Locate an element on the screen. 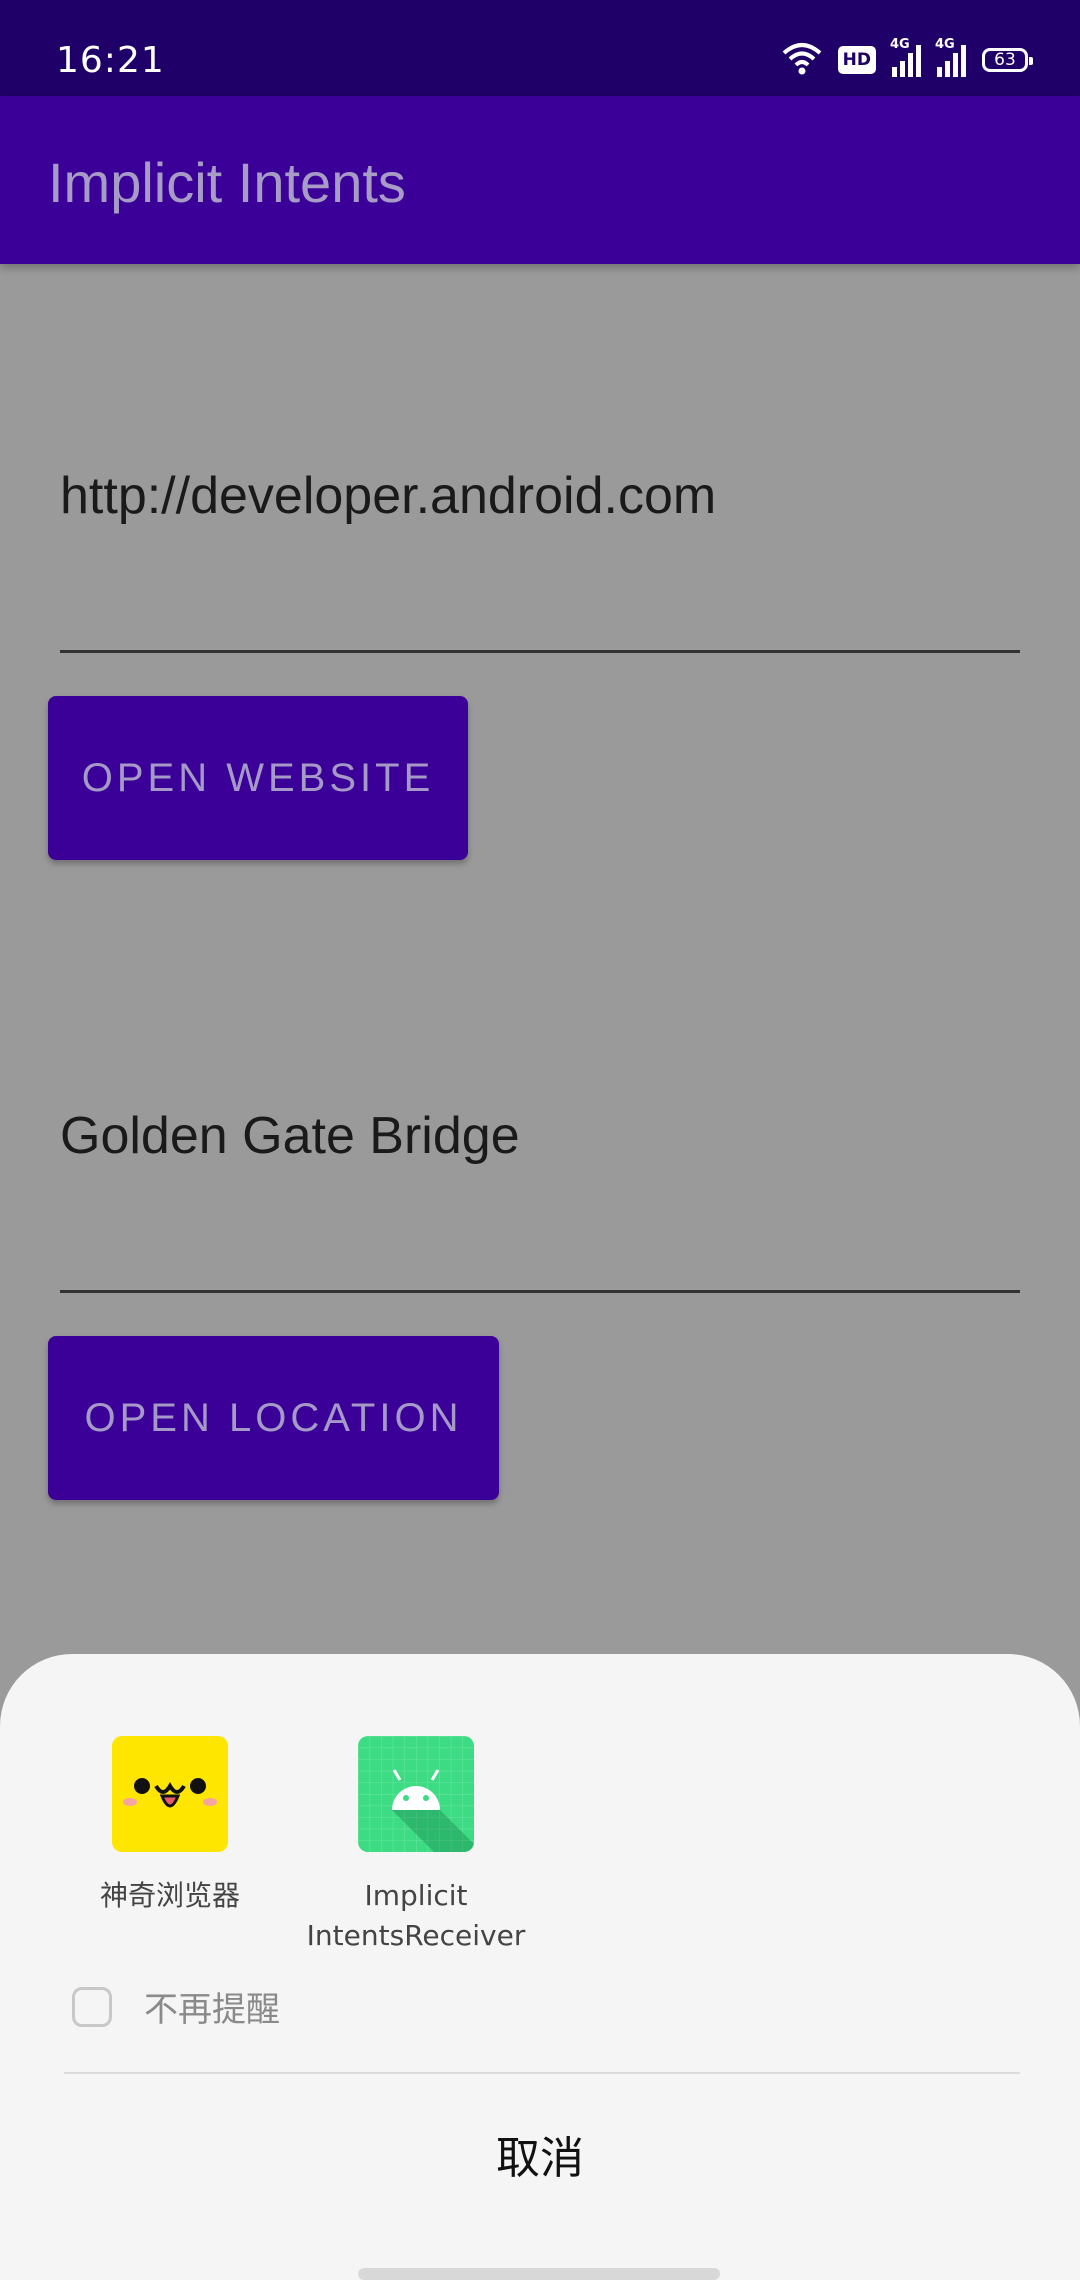 The image size is (1080, 2280). app-option-label-line1: Implicit is located at coordinates (416, 1895).